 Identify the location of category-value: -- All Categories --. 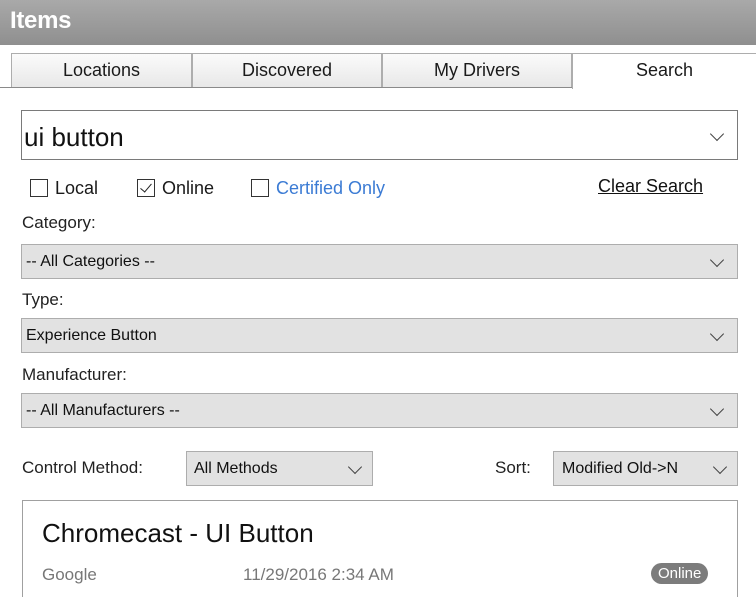
(90, 261).